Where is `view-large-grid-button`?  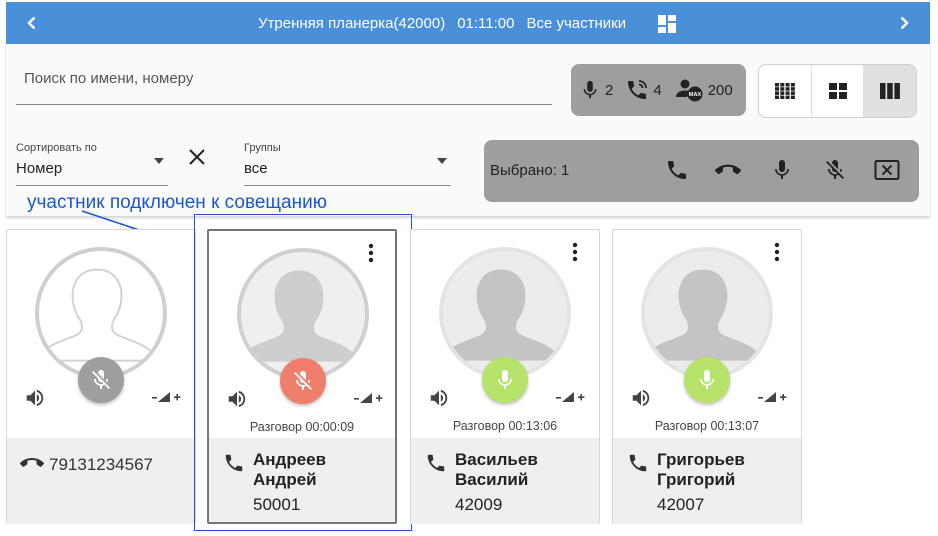
view-large-grid-button is located at coordinates (890, 91).